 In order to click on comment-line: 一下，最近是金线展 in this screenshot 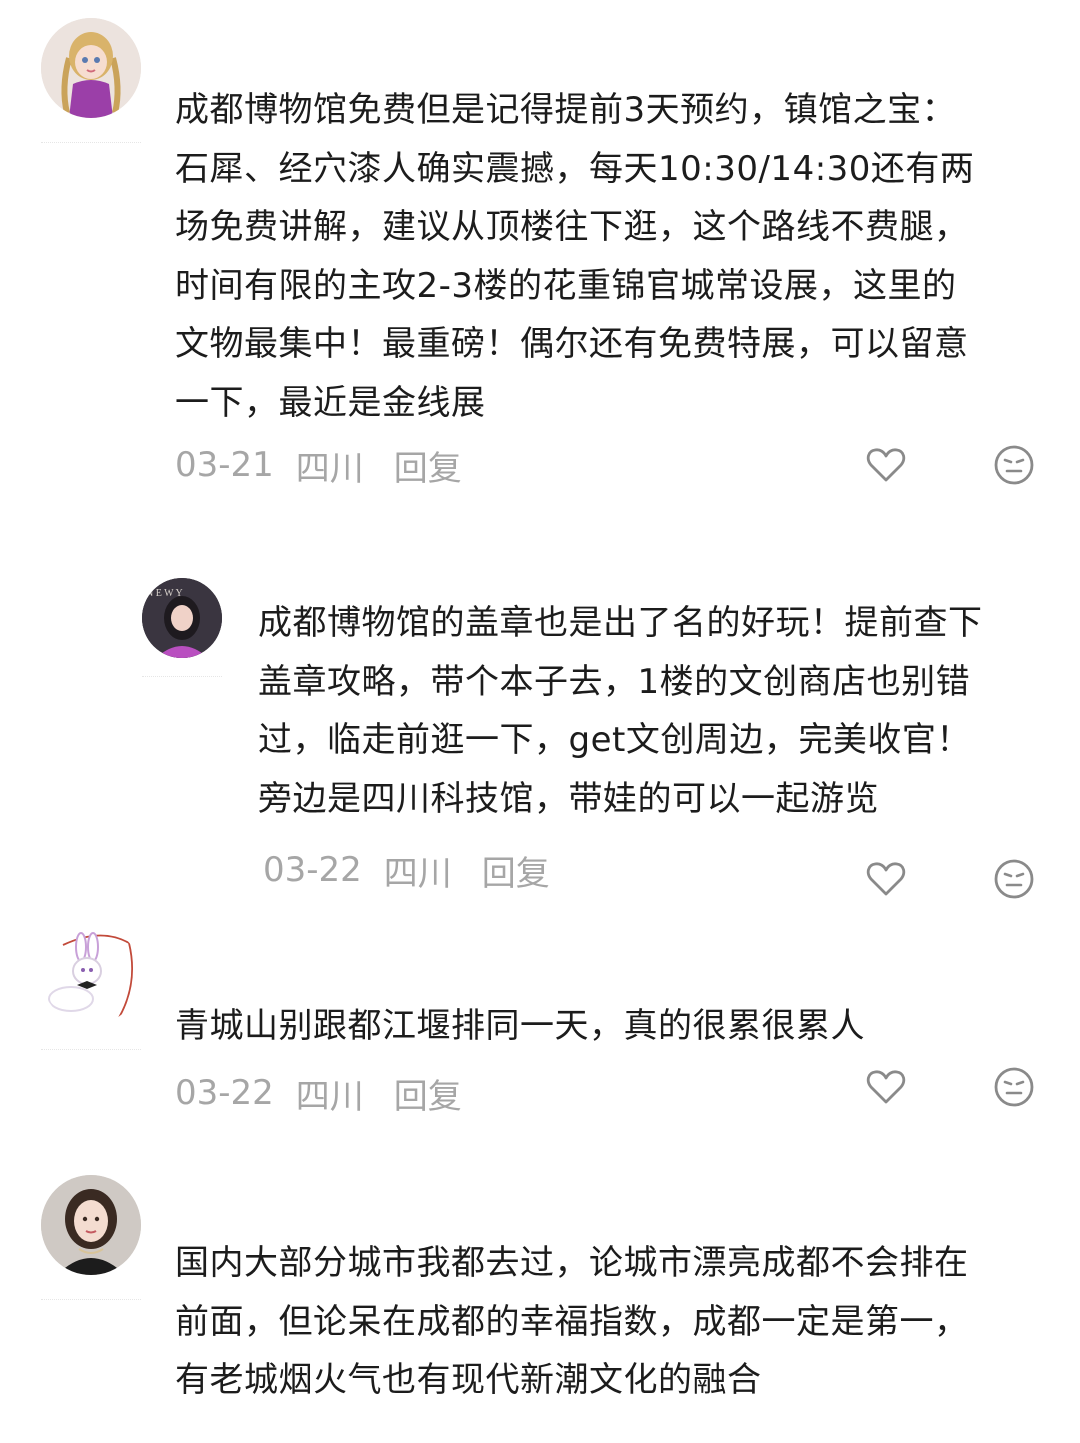, I will do `click(330, 402)`.